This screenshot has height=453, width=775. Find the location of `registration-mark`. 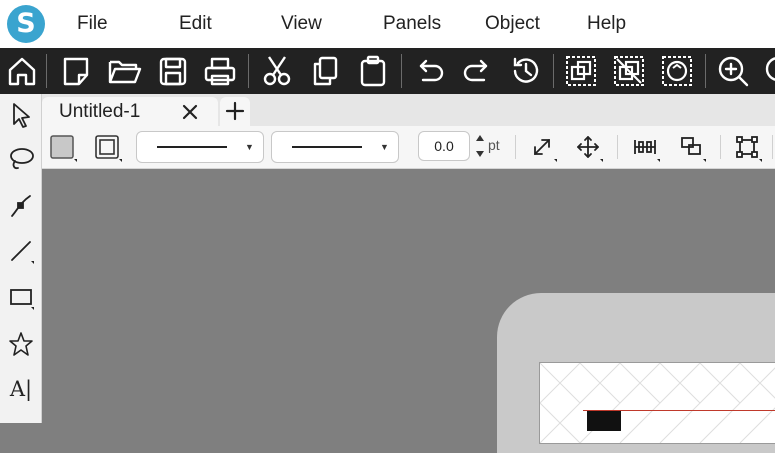

registration-mark is located at coordinates (604, 421).